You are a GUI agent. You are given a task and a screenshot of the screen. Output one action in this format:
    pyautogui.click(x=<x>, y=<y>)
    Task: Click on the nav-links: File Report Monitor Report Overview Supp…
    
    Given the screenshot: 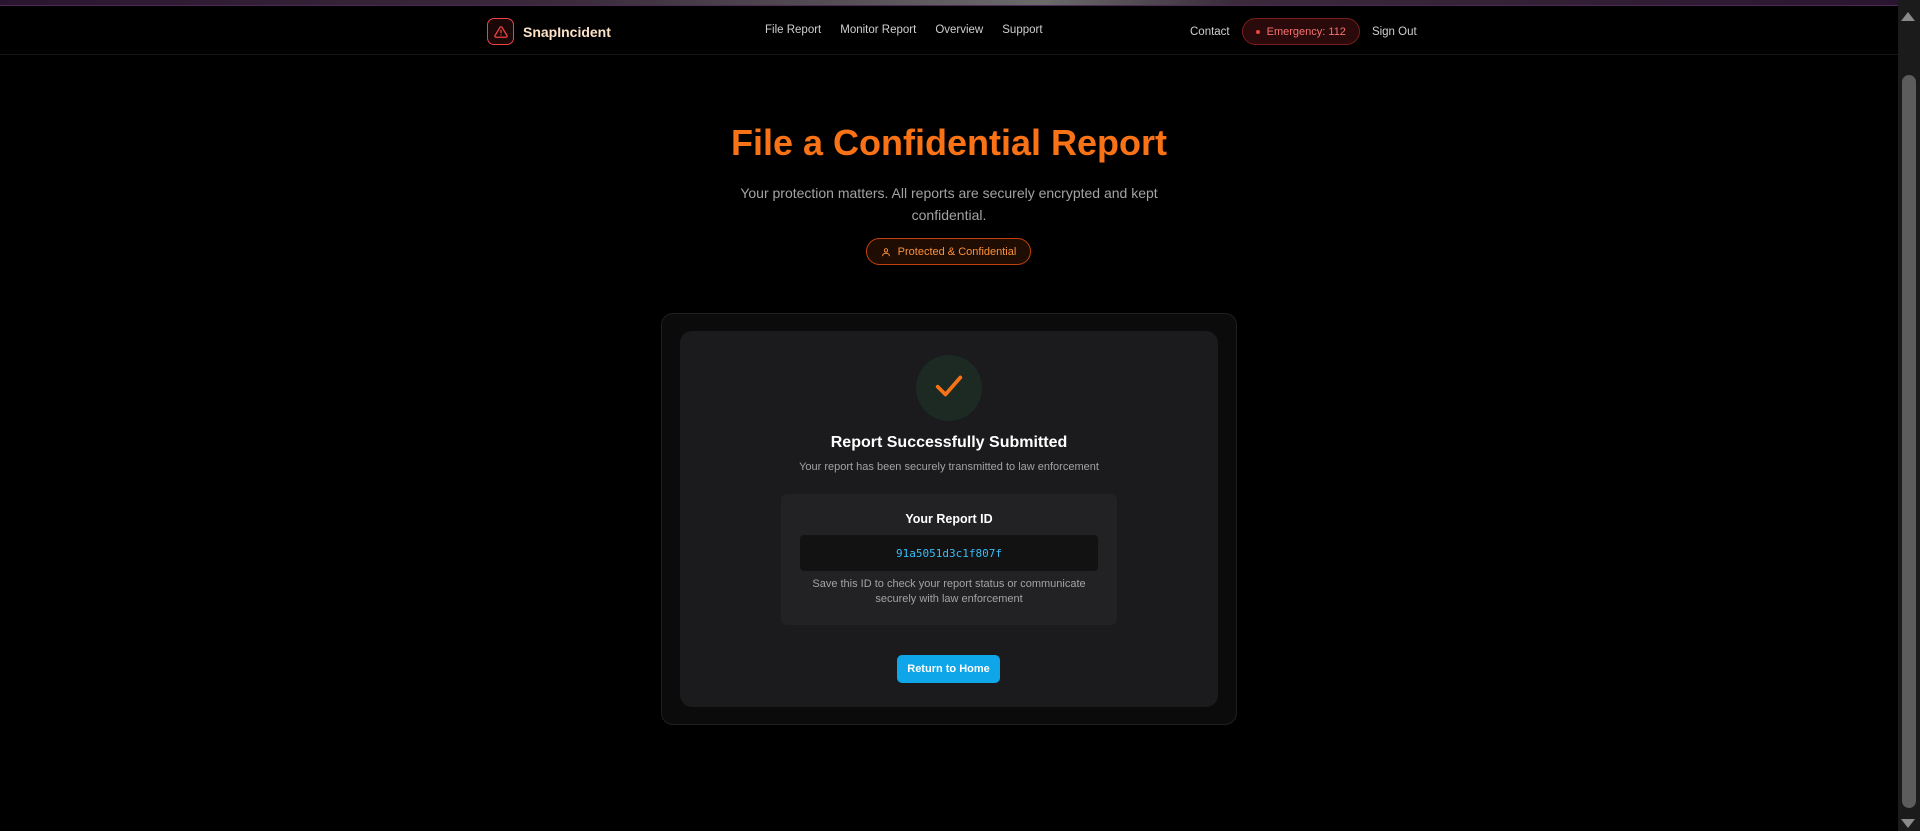 What is the action you would take?
    pyautogui.click(x=904, y=30)
    